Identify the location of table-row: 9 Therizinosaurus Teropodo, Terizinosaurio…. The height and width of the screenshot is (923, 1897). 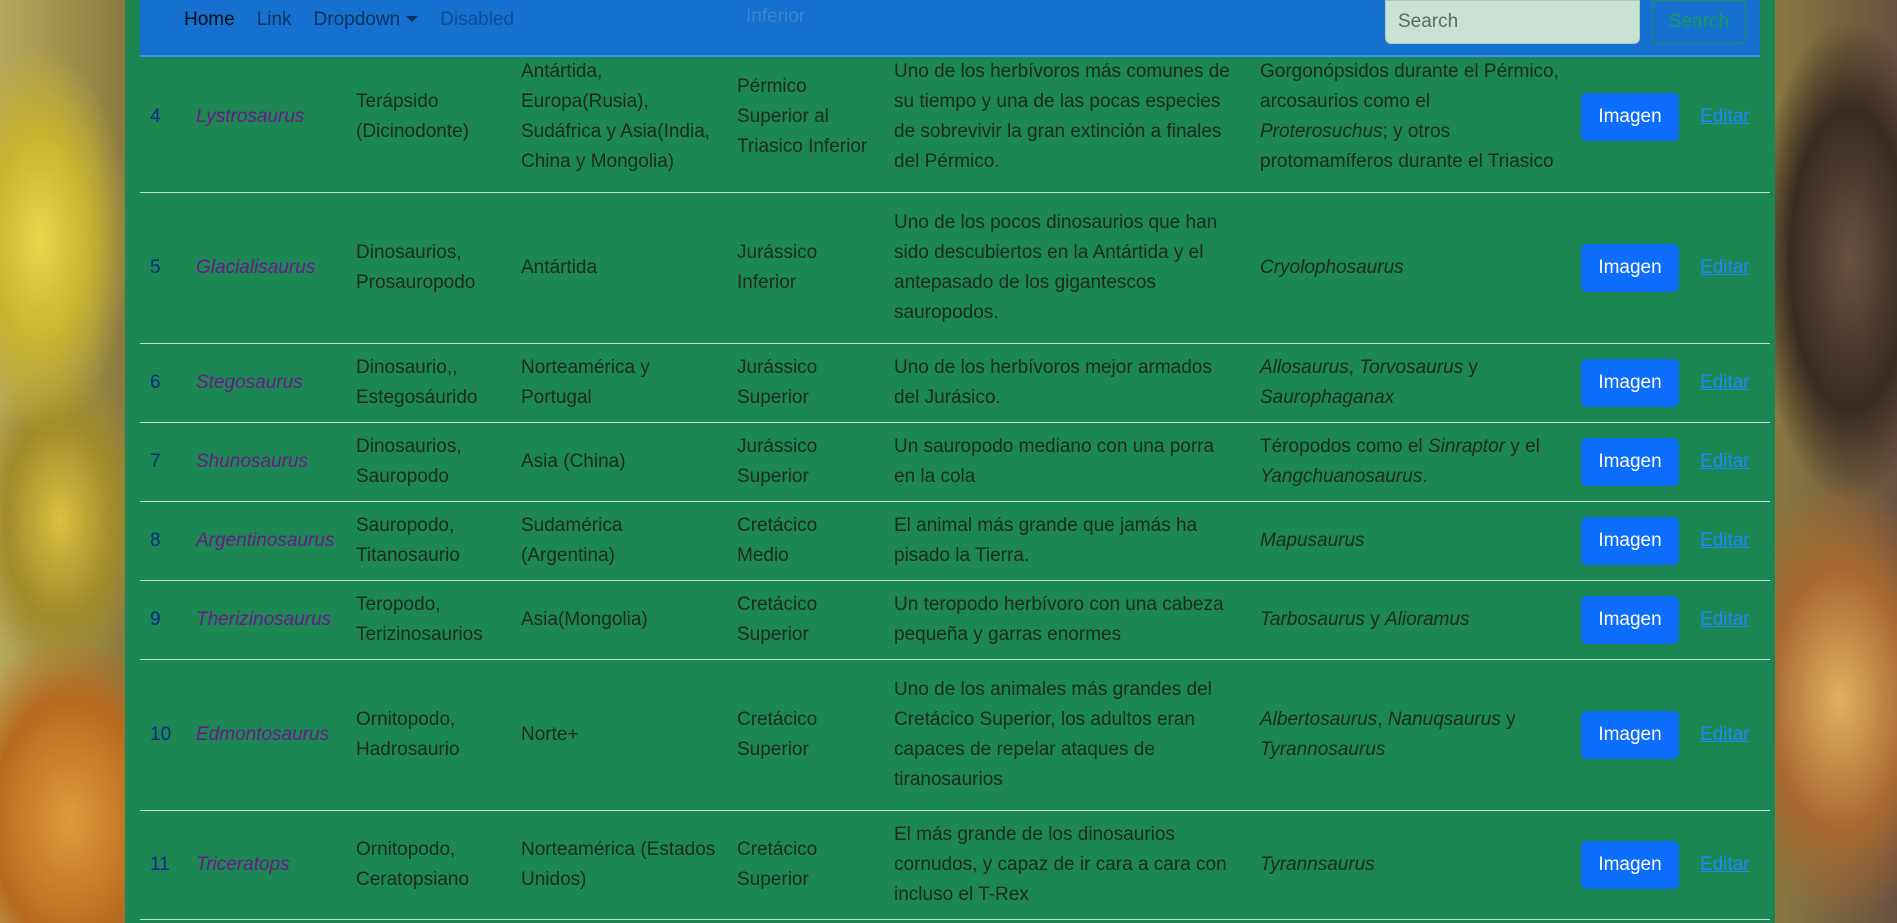
(955, 620).